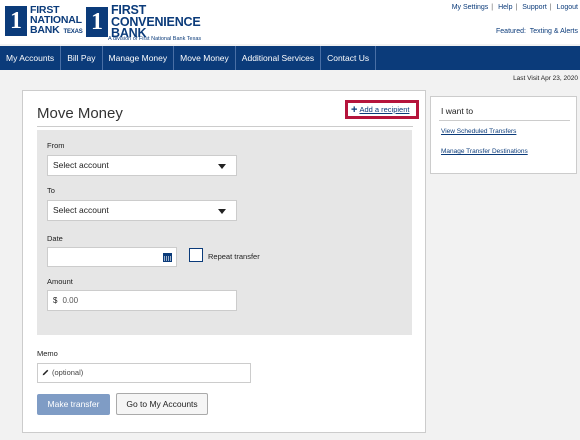 The height and width of the screenshot is (440, 580). Describe the element at coordinates (81, 210) in the screenshot. I see `to-account-value: Select account` at that location.